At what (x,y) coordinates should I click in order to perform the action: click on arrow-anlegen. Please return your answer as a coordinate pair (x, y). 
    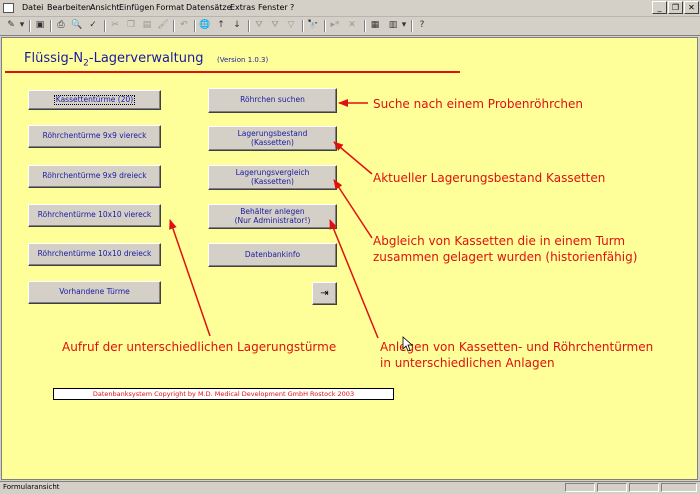
    Looking at the image, I should click on (354, 279).